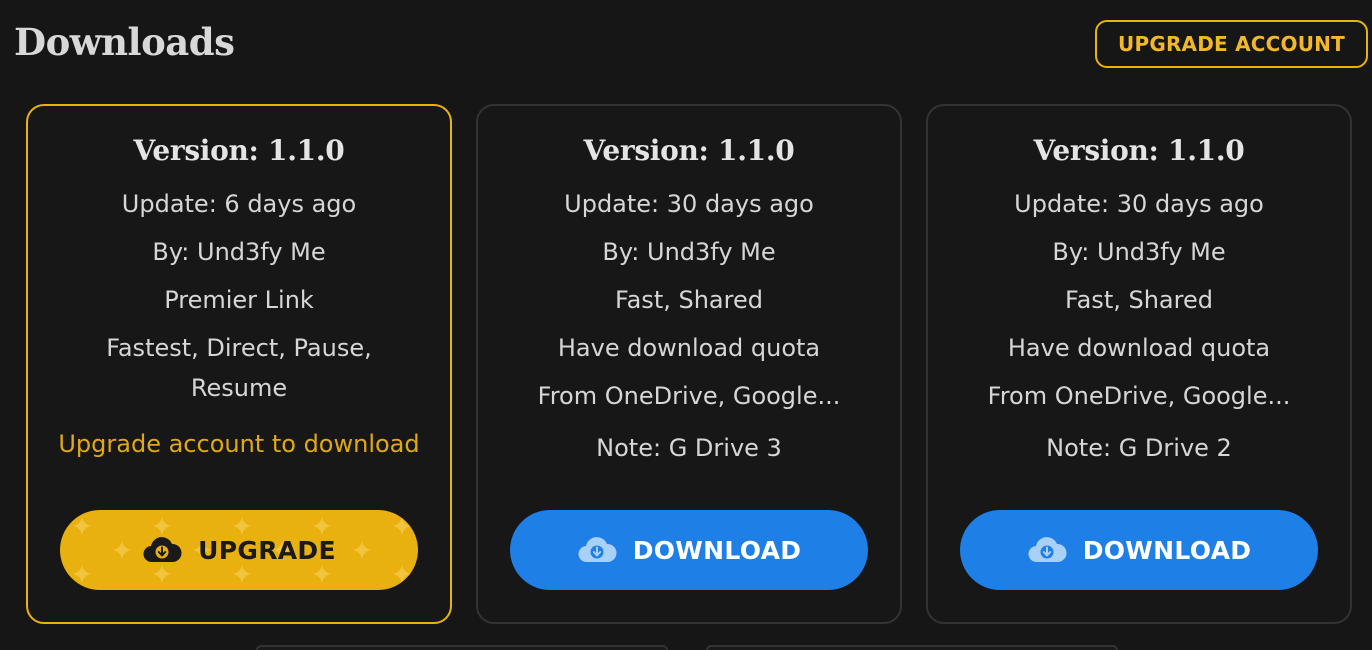 This screenshot has width=1372, height=650. Describe the element at coordinates (239, 368) in the screenshot. I see `card-features: Fastest, Direct, Pause, Resume` at that location.